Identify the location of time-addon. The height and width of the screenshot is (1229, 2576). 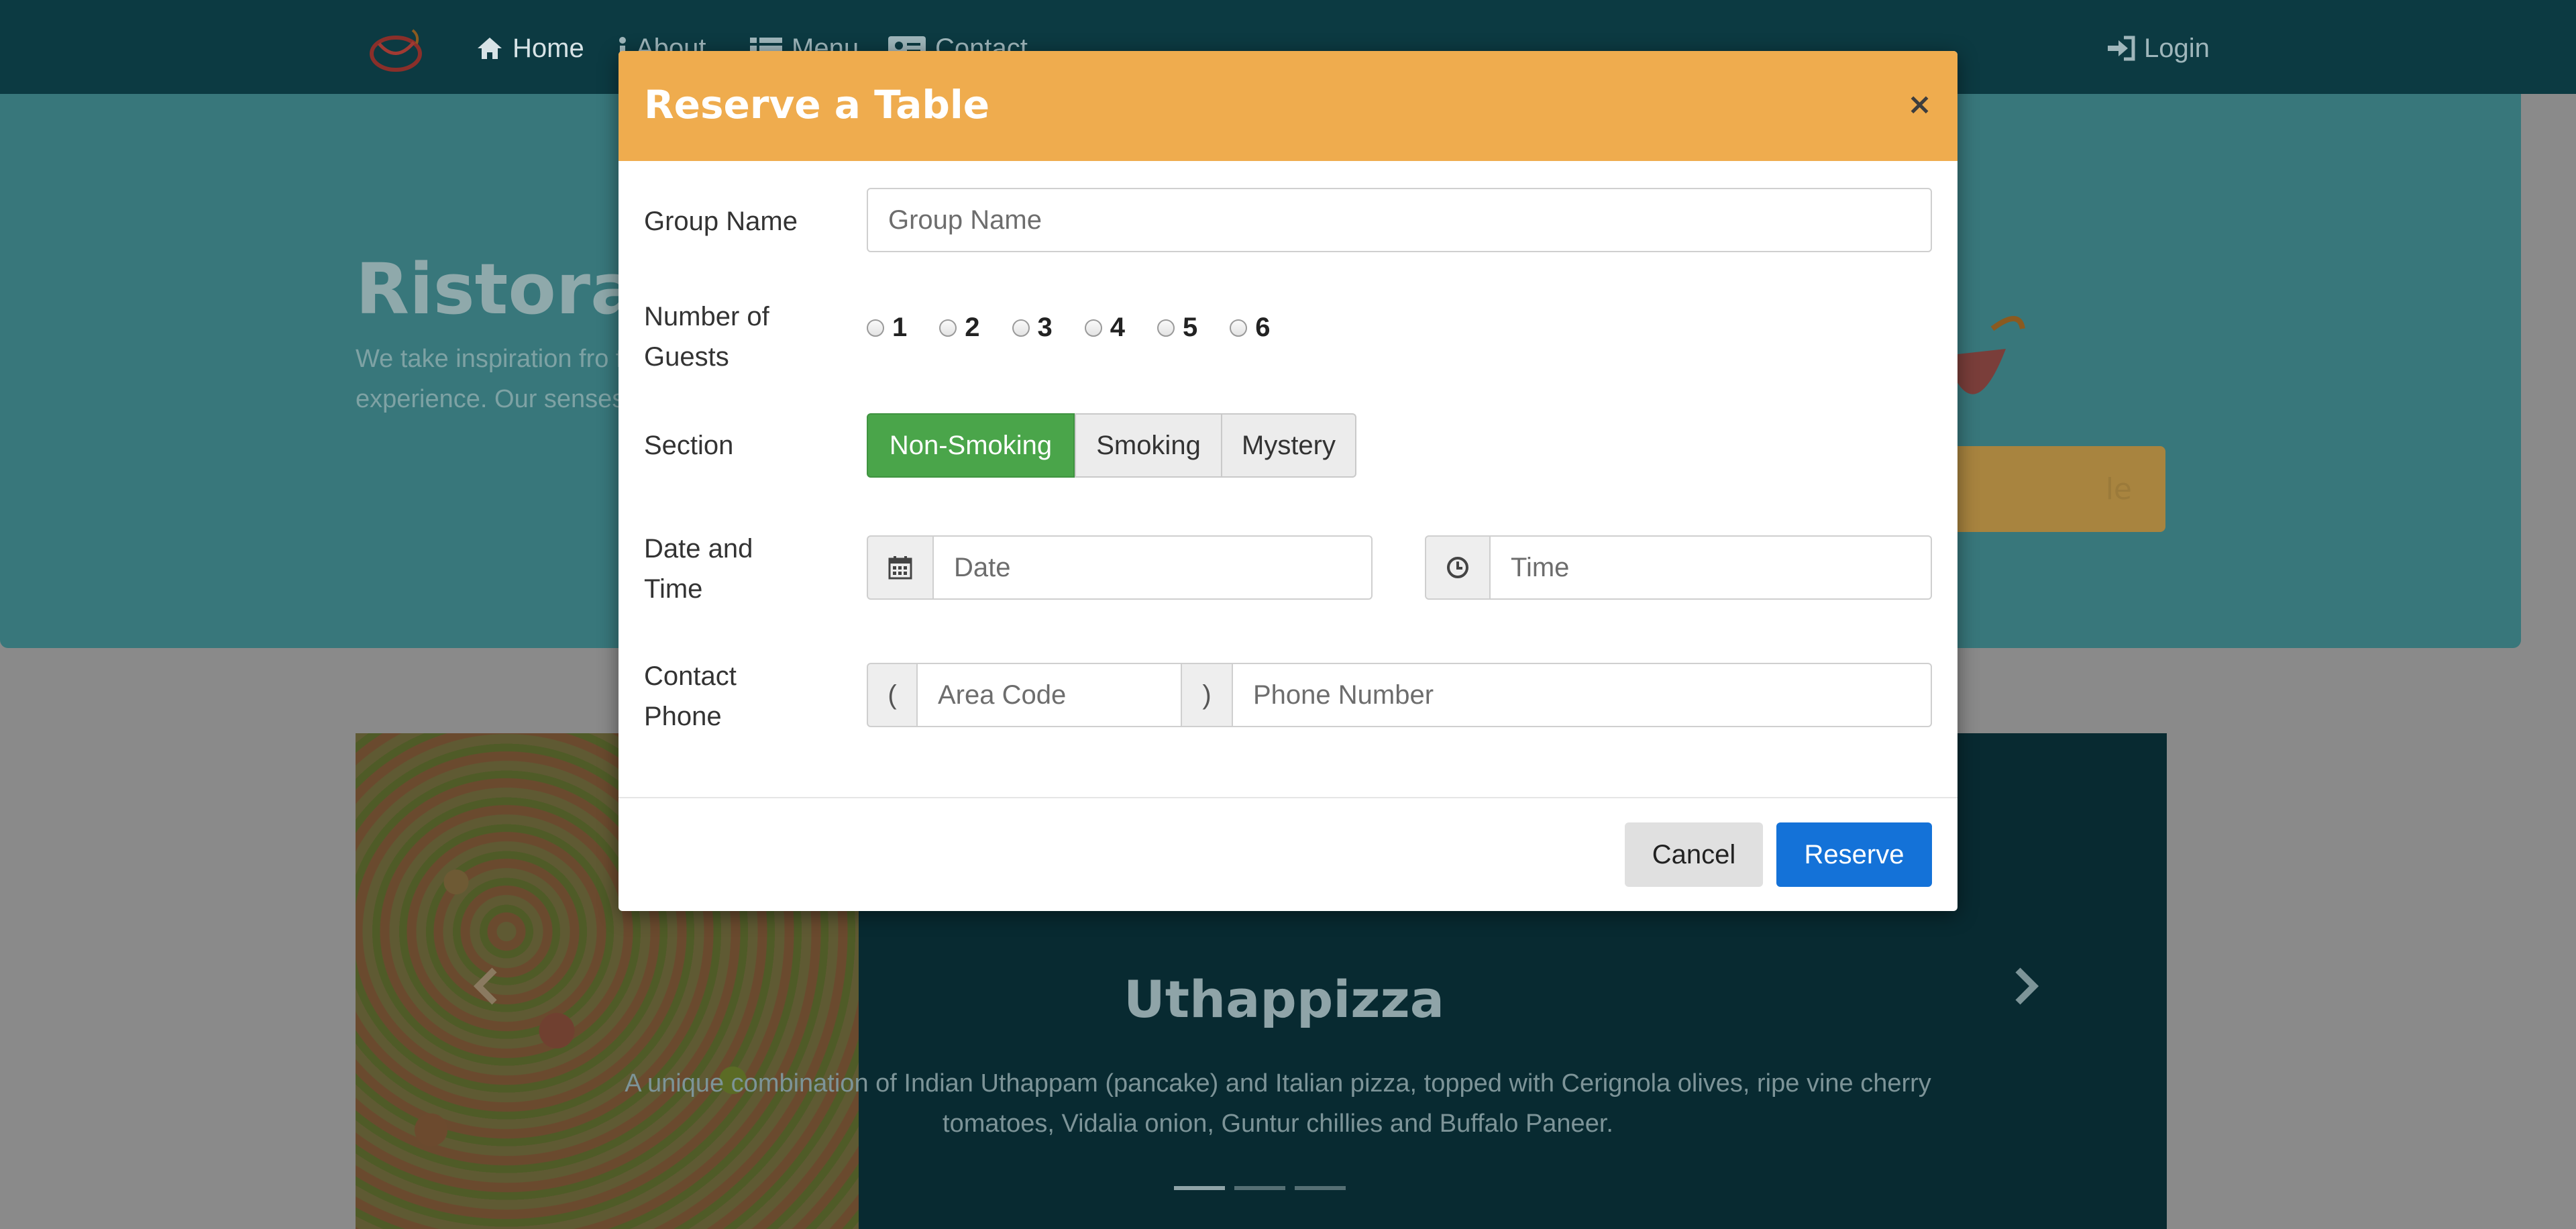
(1458, 567).